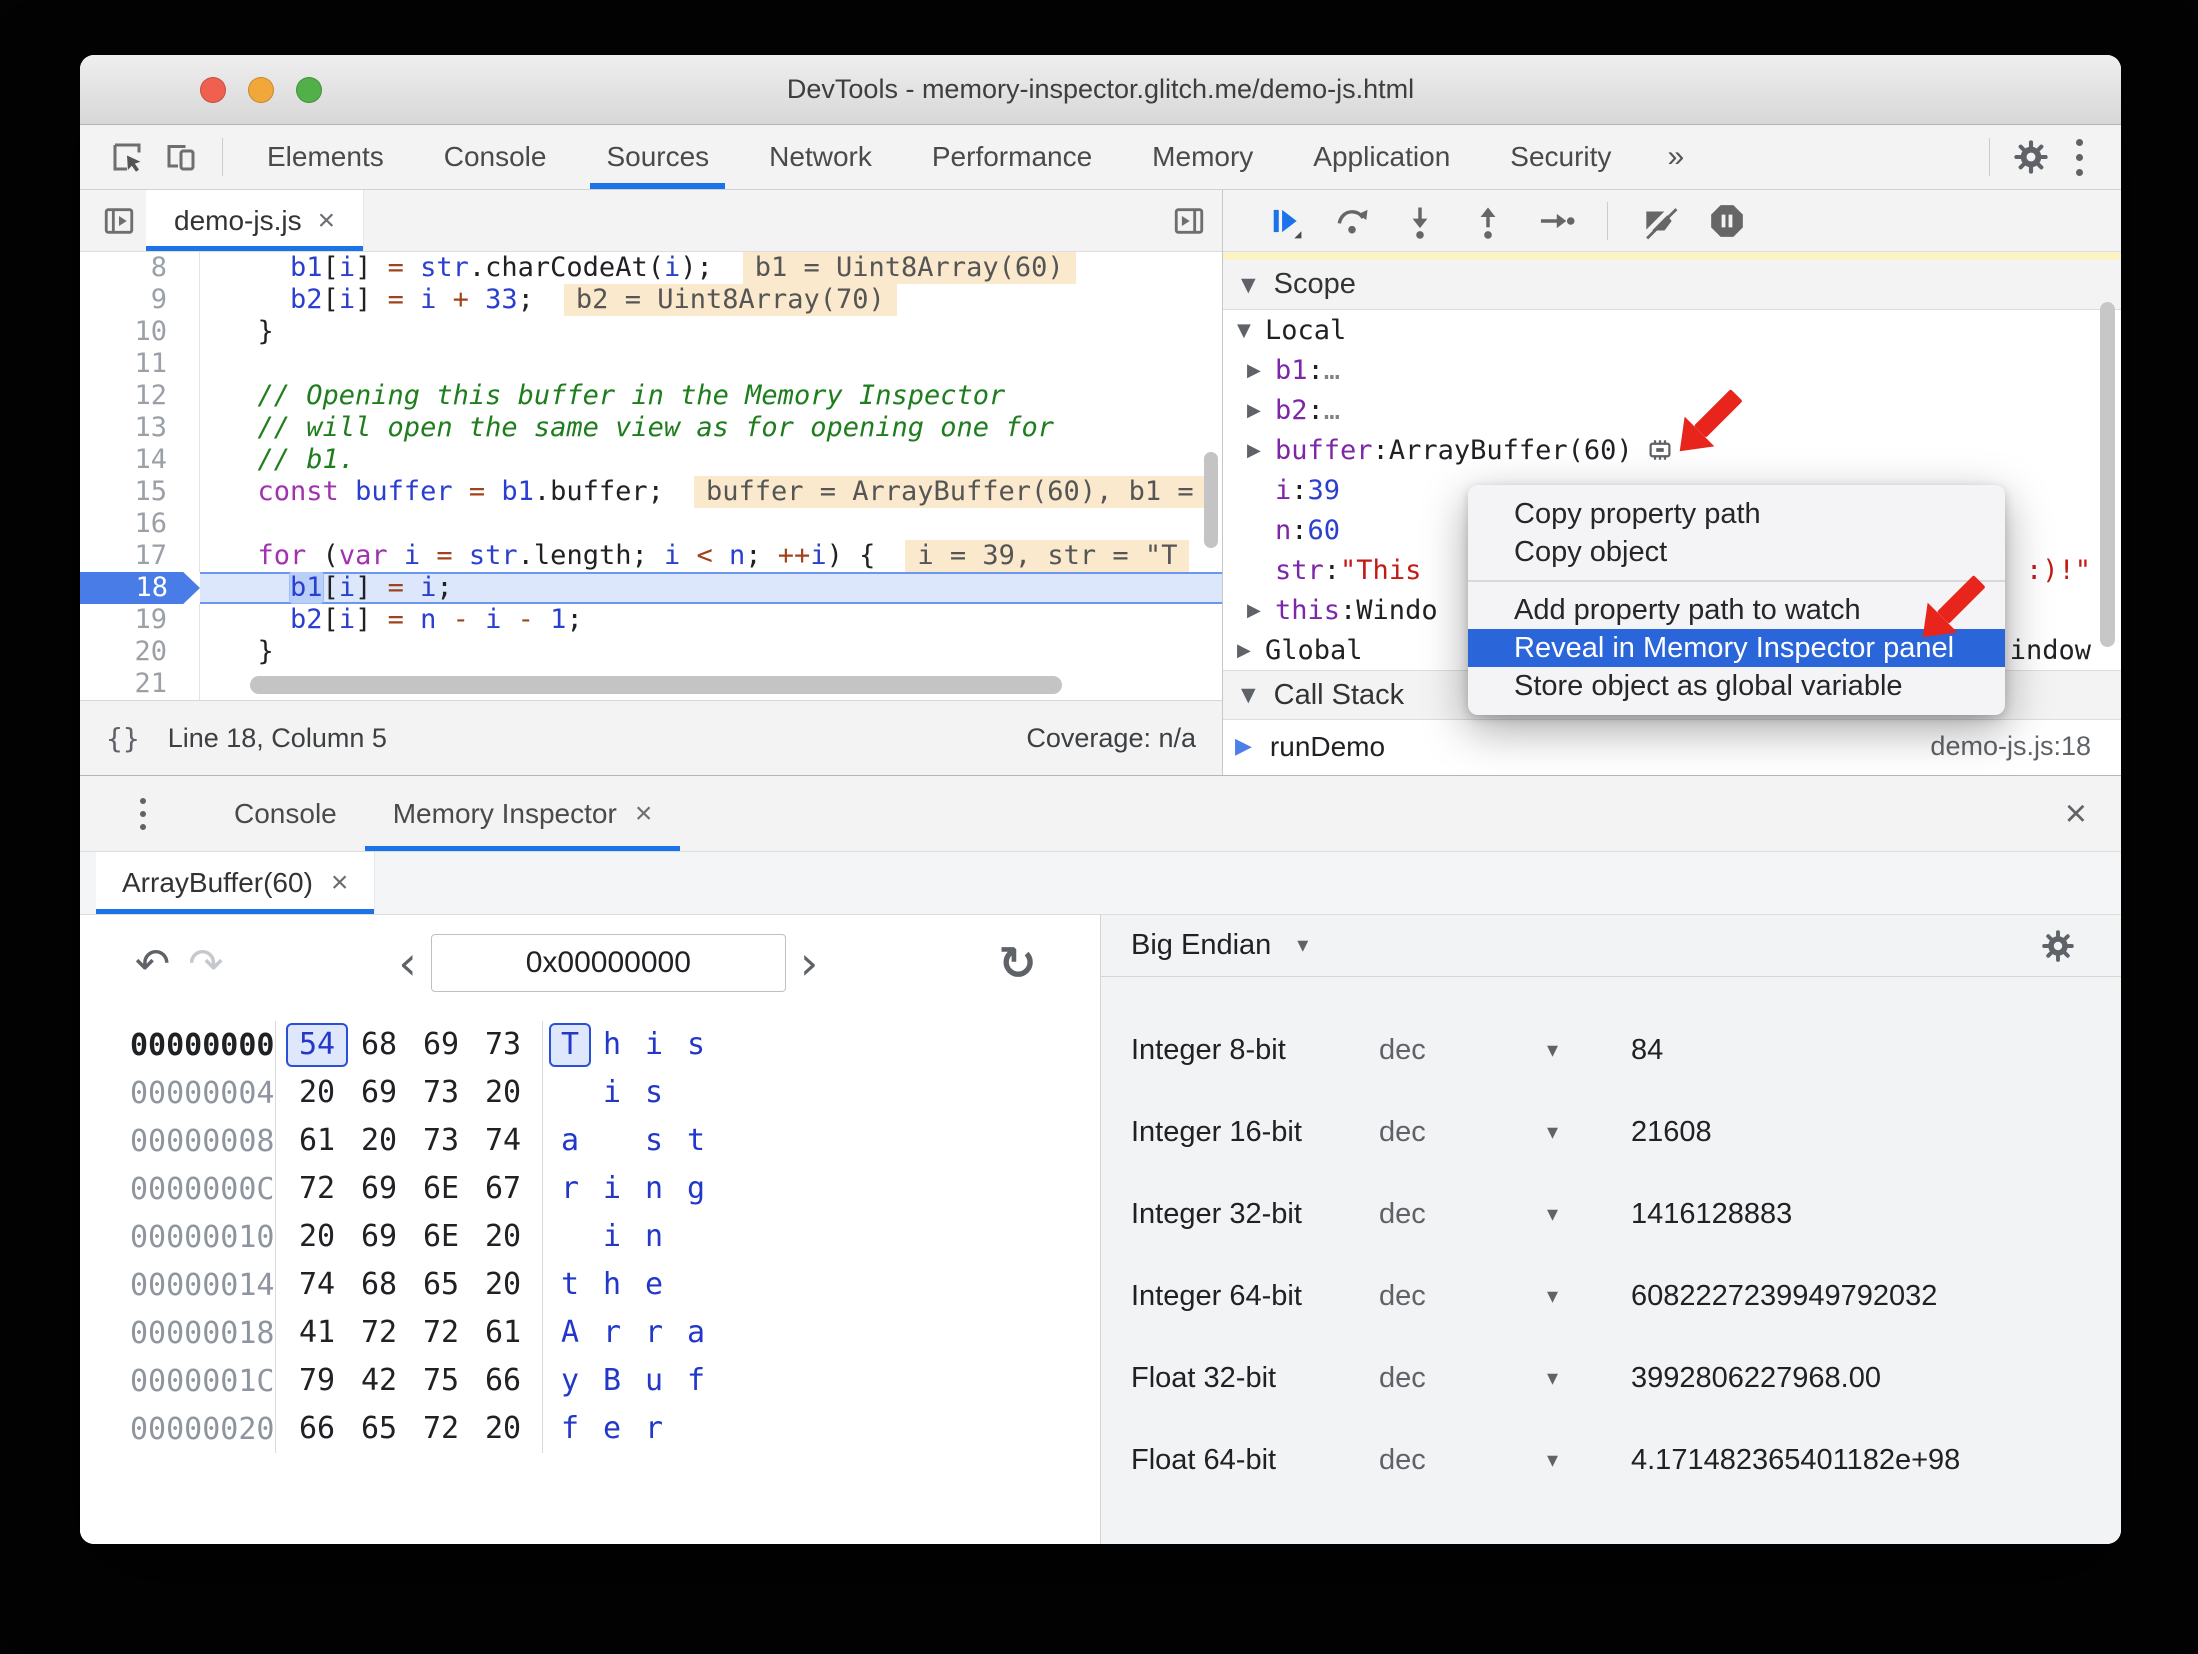  Describe the element at coordinates (140, 428) in the screenshot. I see `line-number: 13` at that location.